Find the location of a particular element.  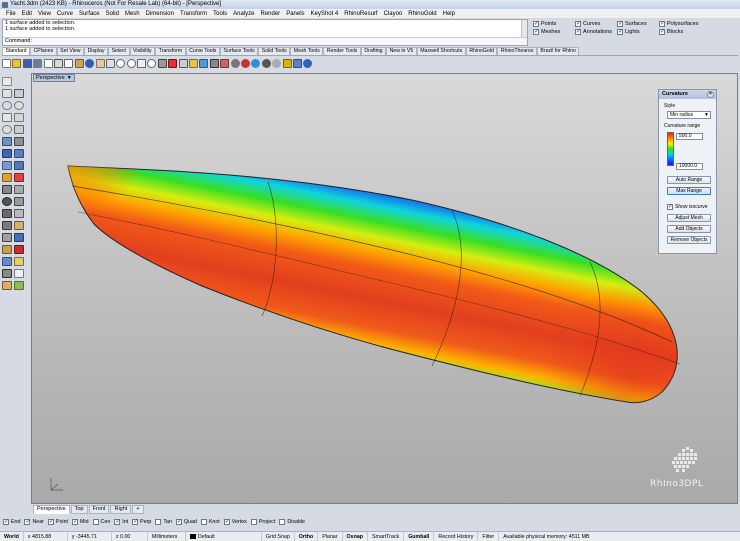

rotate-icon is located at coordinates (7, 237).